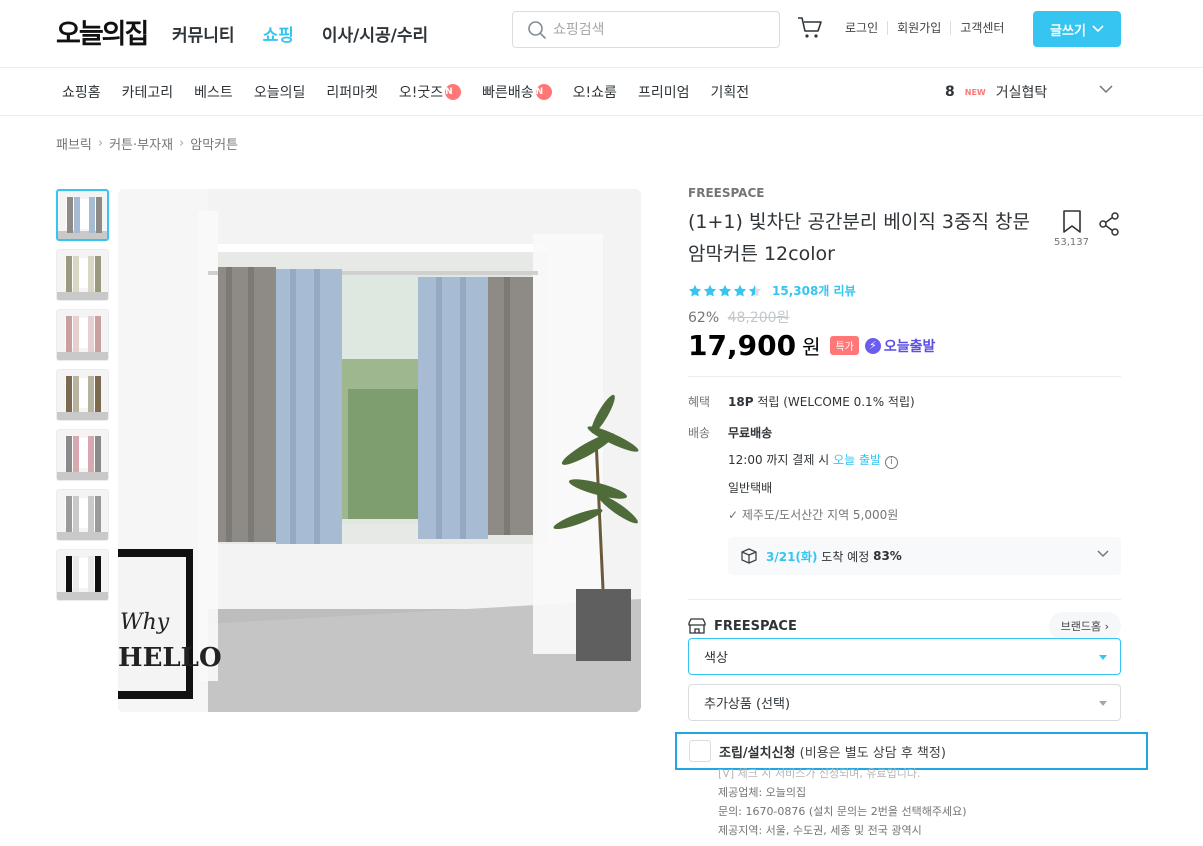  What do you see at coordinates (757, 753) in the screenshot?
I see `install-title: 조립/설치신청` at bounding box center [757, 753].